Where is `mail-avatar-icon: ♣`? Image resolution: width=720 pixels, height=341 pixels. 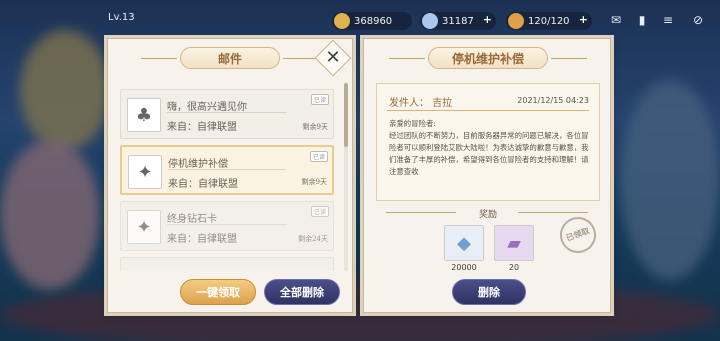 mail-avatar-icon: ♣ is located at coordinates (144, 115).